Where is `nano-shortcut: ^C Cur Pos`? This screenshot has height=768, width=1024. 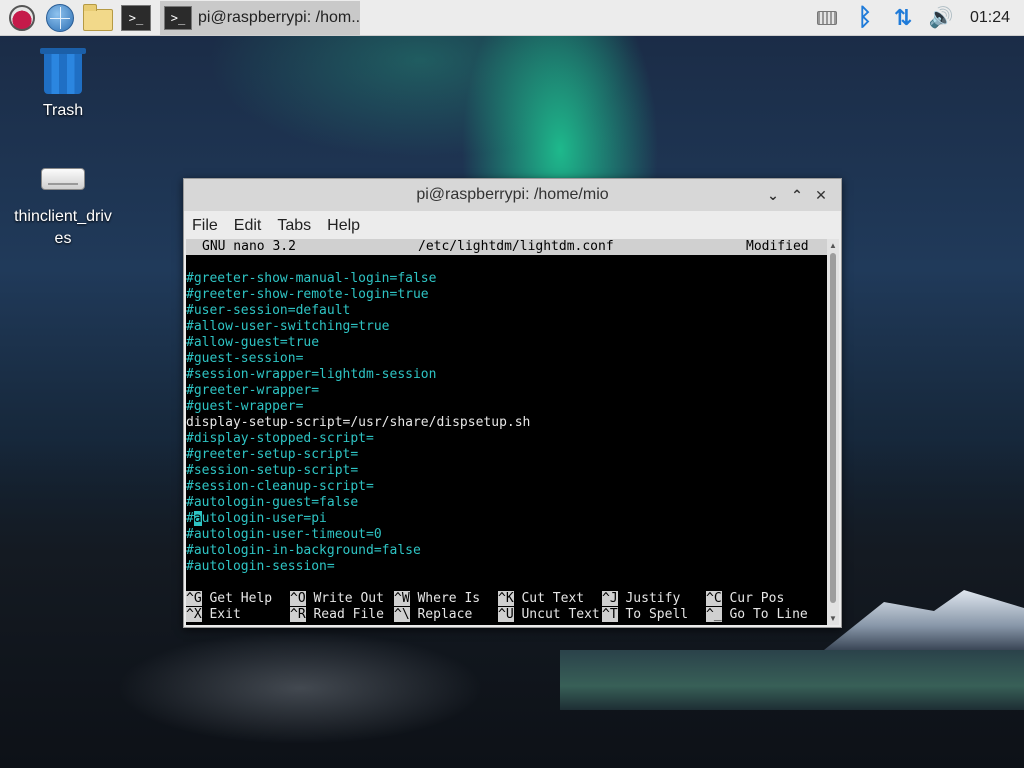
nano-shortcut: ^C Cur Pos is located at coordinates (745, 599).